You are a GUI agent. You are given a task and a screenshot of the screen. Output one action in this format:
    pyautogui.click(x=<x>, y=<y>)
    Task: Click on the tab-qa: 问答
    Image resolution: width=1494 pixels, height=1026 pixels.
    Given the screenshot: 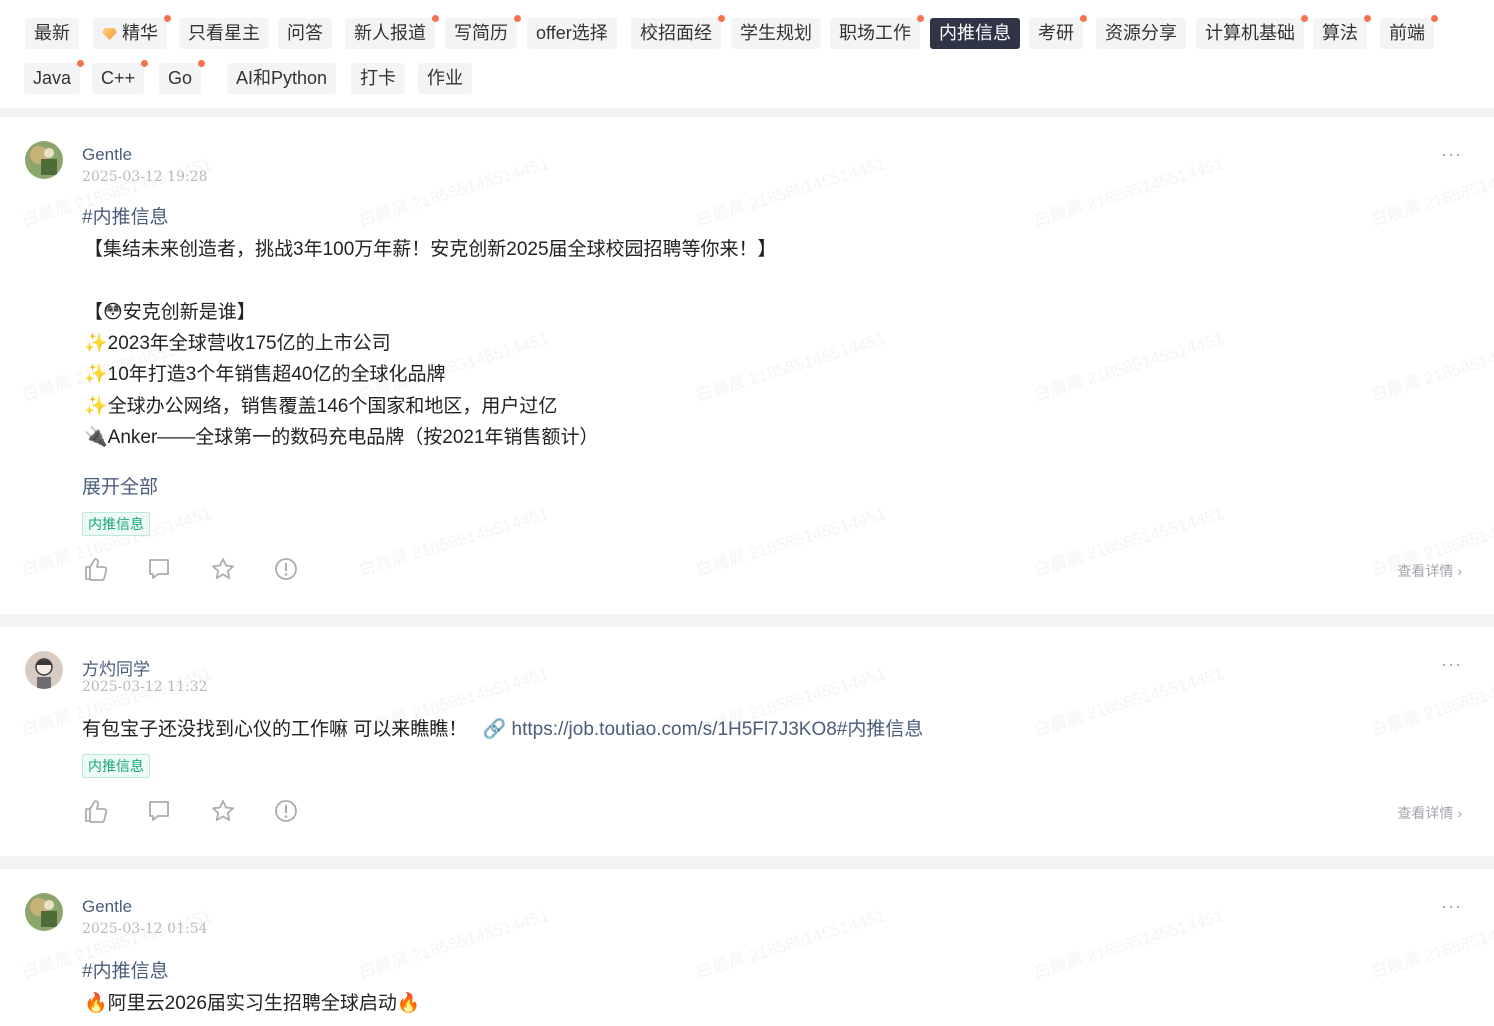 What is the action you would take?
    pyautogui.click(x=305, y=33)
    